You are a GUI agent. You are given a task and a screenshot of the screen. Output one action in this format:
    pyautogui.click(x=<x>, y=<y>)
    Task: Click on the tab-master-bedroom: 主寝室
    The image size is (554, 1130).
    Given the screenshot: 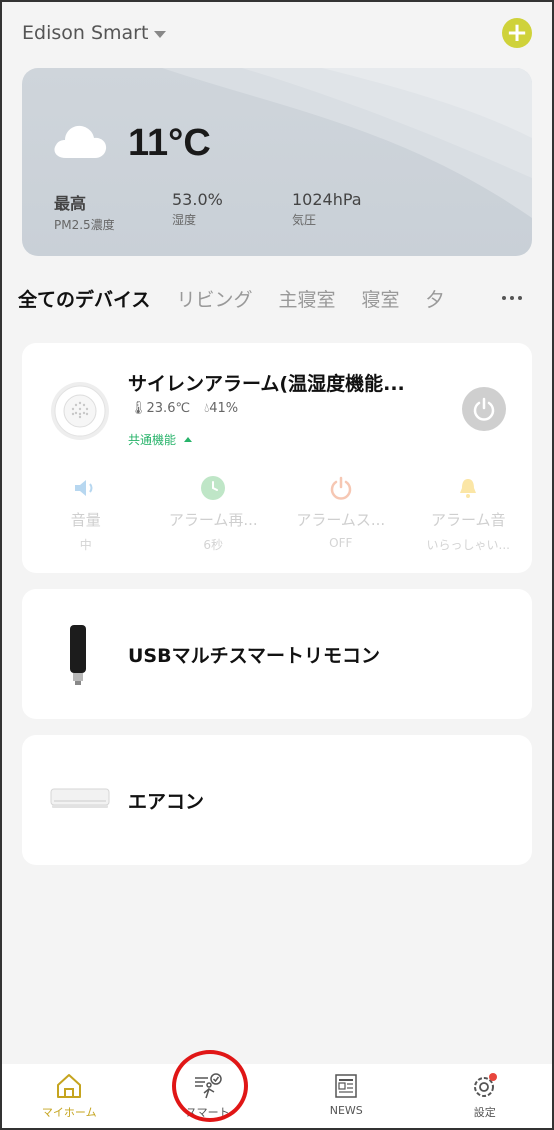 What is the action you would take?
    pyautogui.click(x=306, y=298)
    